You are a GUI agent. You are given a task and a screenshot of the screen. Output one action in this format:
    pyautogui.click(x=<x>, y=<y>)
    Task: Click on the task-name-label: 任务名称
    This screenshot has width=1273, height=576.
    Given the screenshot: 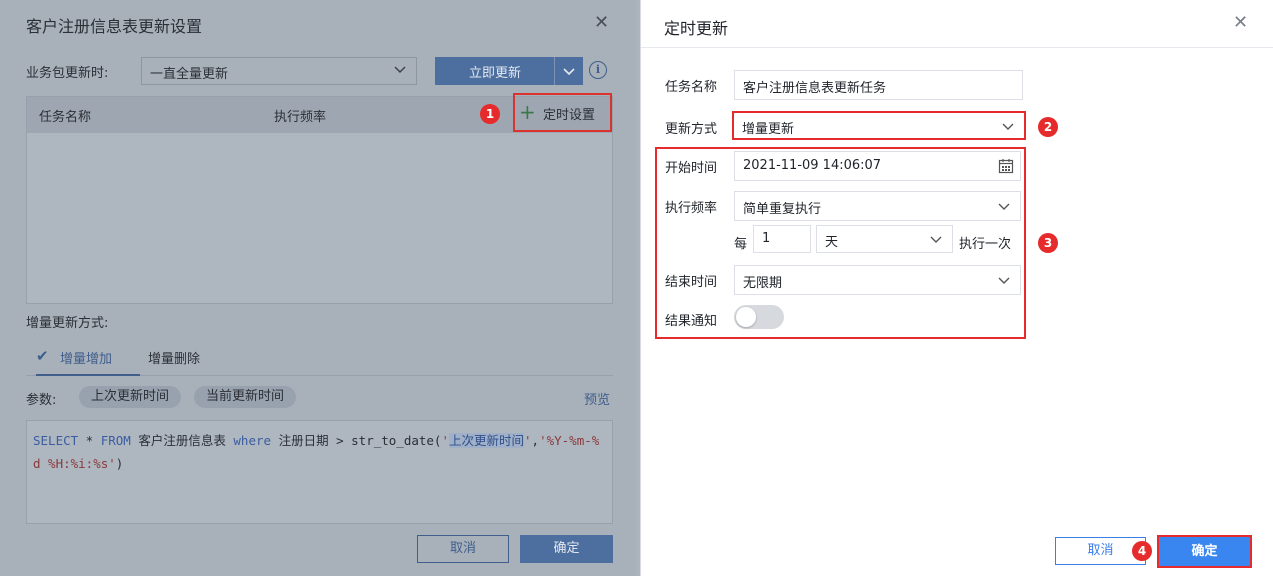 What is the action you would take?
    pyautogui.click(x=691, y=87)
    